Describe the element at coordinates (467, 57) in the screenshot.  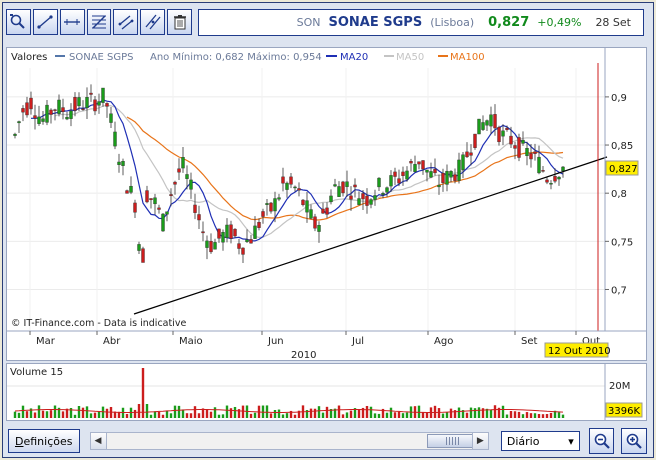
I see `legend-ma100: MA100` at that location.